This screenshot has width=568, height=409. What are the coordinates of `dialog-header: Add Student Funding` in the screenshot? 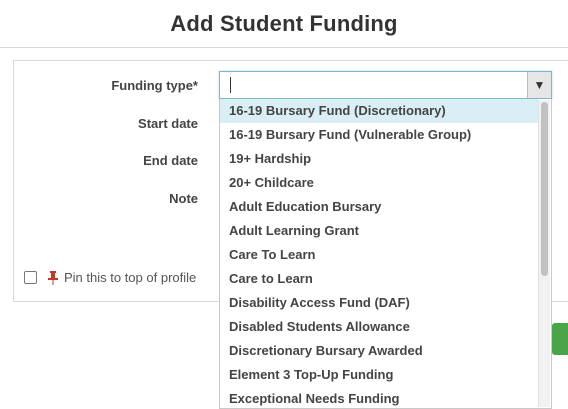 It's located at (284, 24).